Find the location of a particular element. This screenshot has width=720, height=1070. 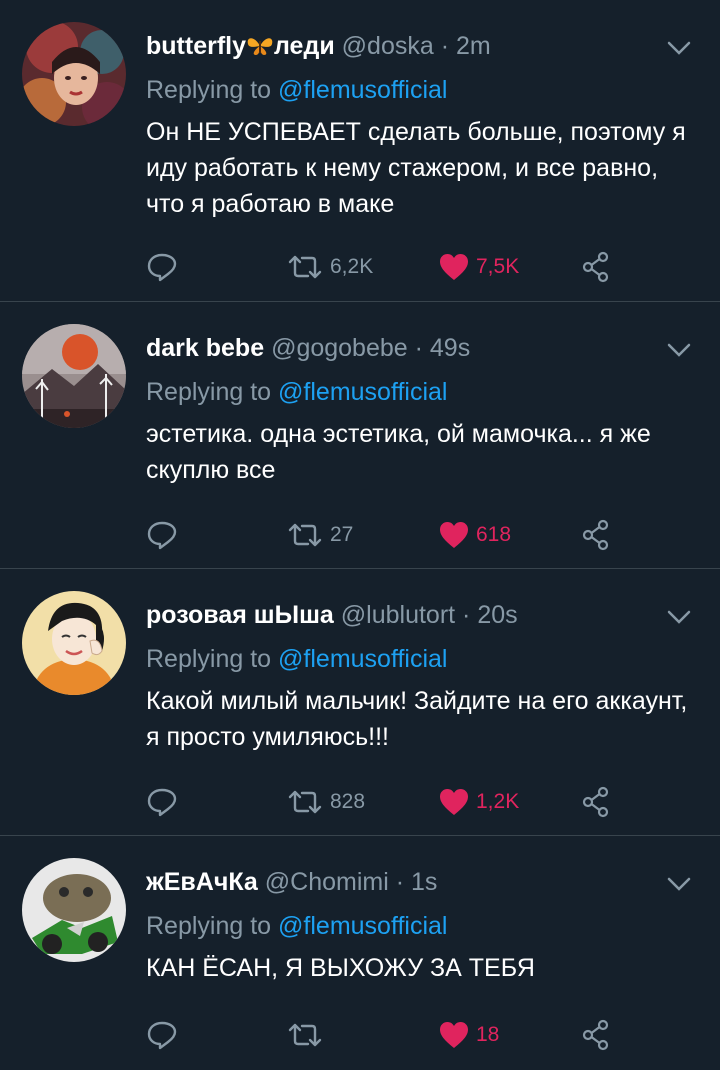

retweet-button is located at coordinates (308, 1035).